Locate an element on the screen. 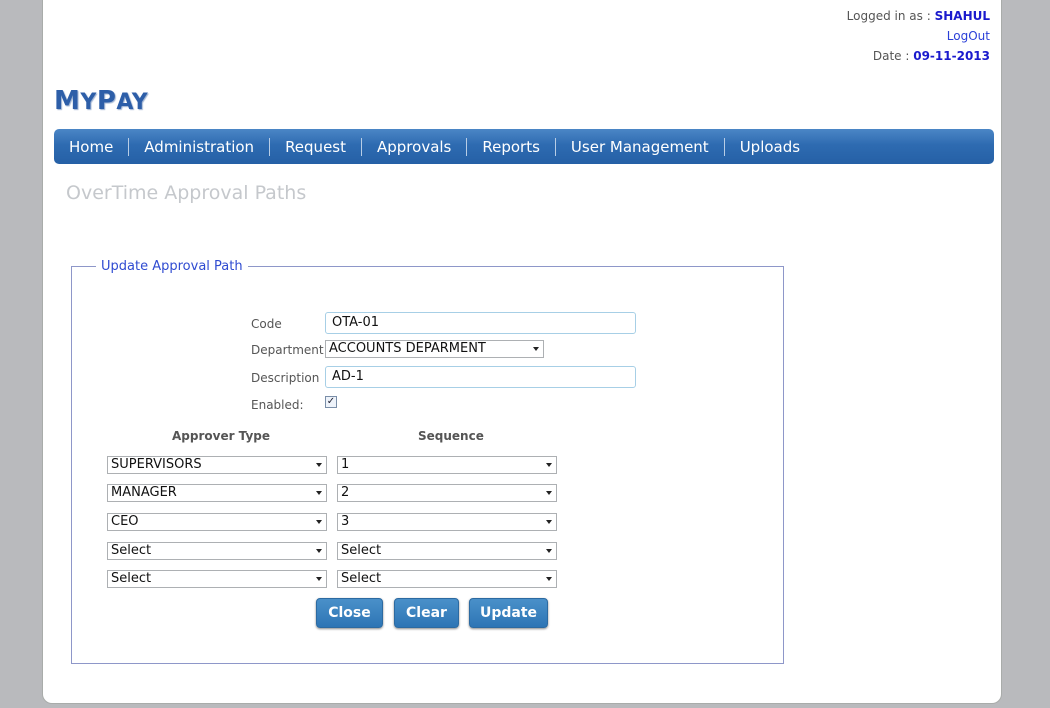 The image size is (1050, 708). department-select: ACCOUNTS DEPARMENT is located at coordinates (434, 349).